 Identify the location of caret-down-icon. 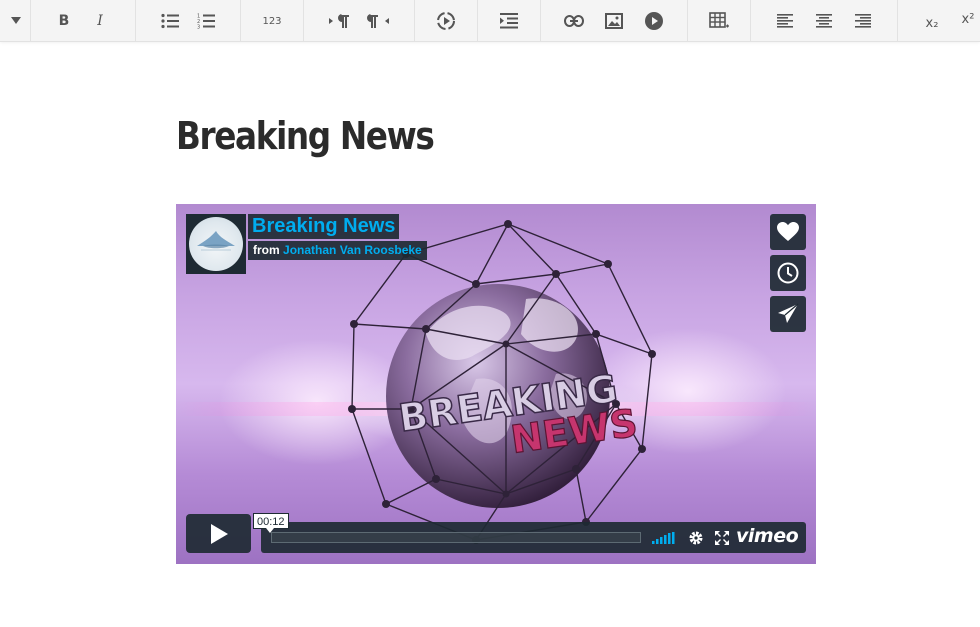
(16, 20).